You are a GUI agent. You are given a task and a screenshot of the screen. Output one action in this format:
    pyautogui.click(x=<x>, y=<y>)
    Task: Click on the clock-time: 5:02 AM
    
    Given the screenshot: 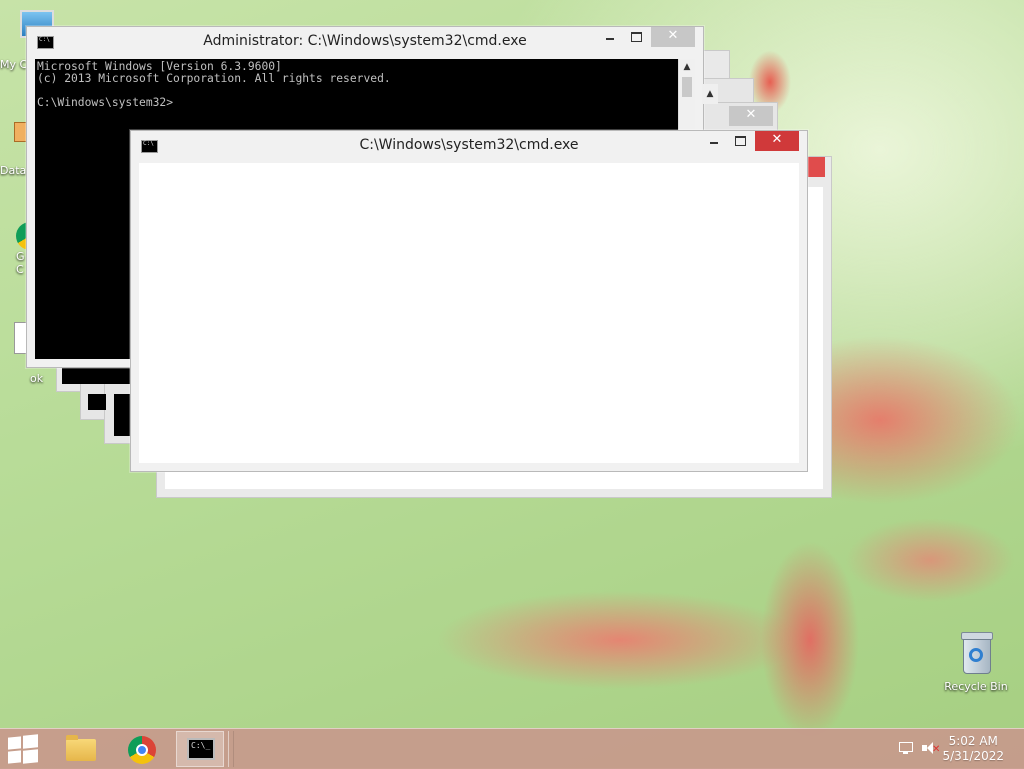 What is the action you would take?
    pyautogui.click(x=973, y=741)
    